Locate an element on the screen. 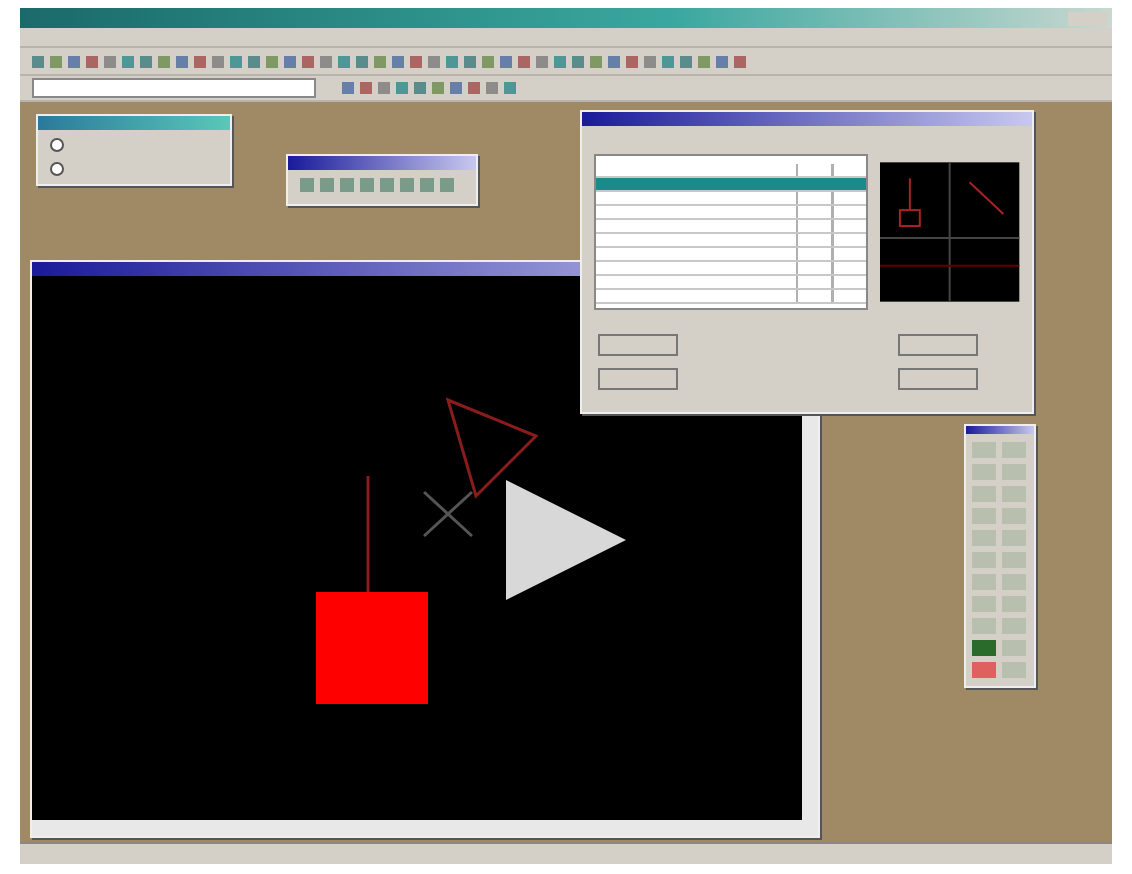  close-button is located at coordinates (1088, 18).